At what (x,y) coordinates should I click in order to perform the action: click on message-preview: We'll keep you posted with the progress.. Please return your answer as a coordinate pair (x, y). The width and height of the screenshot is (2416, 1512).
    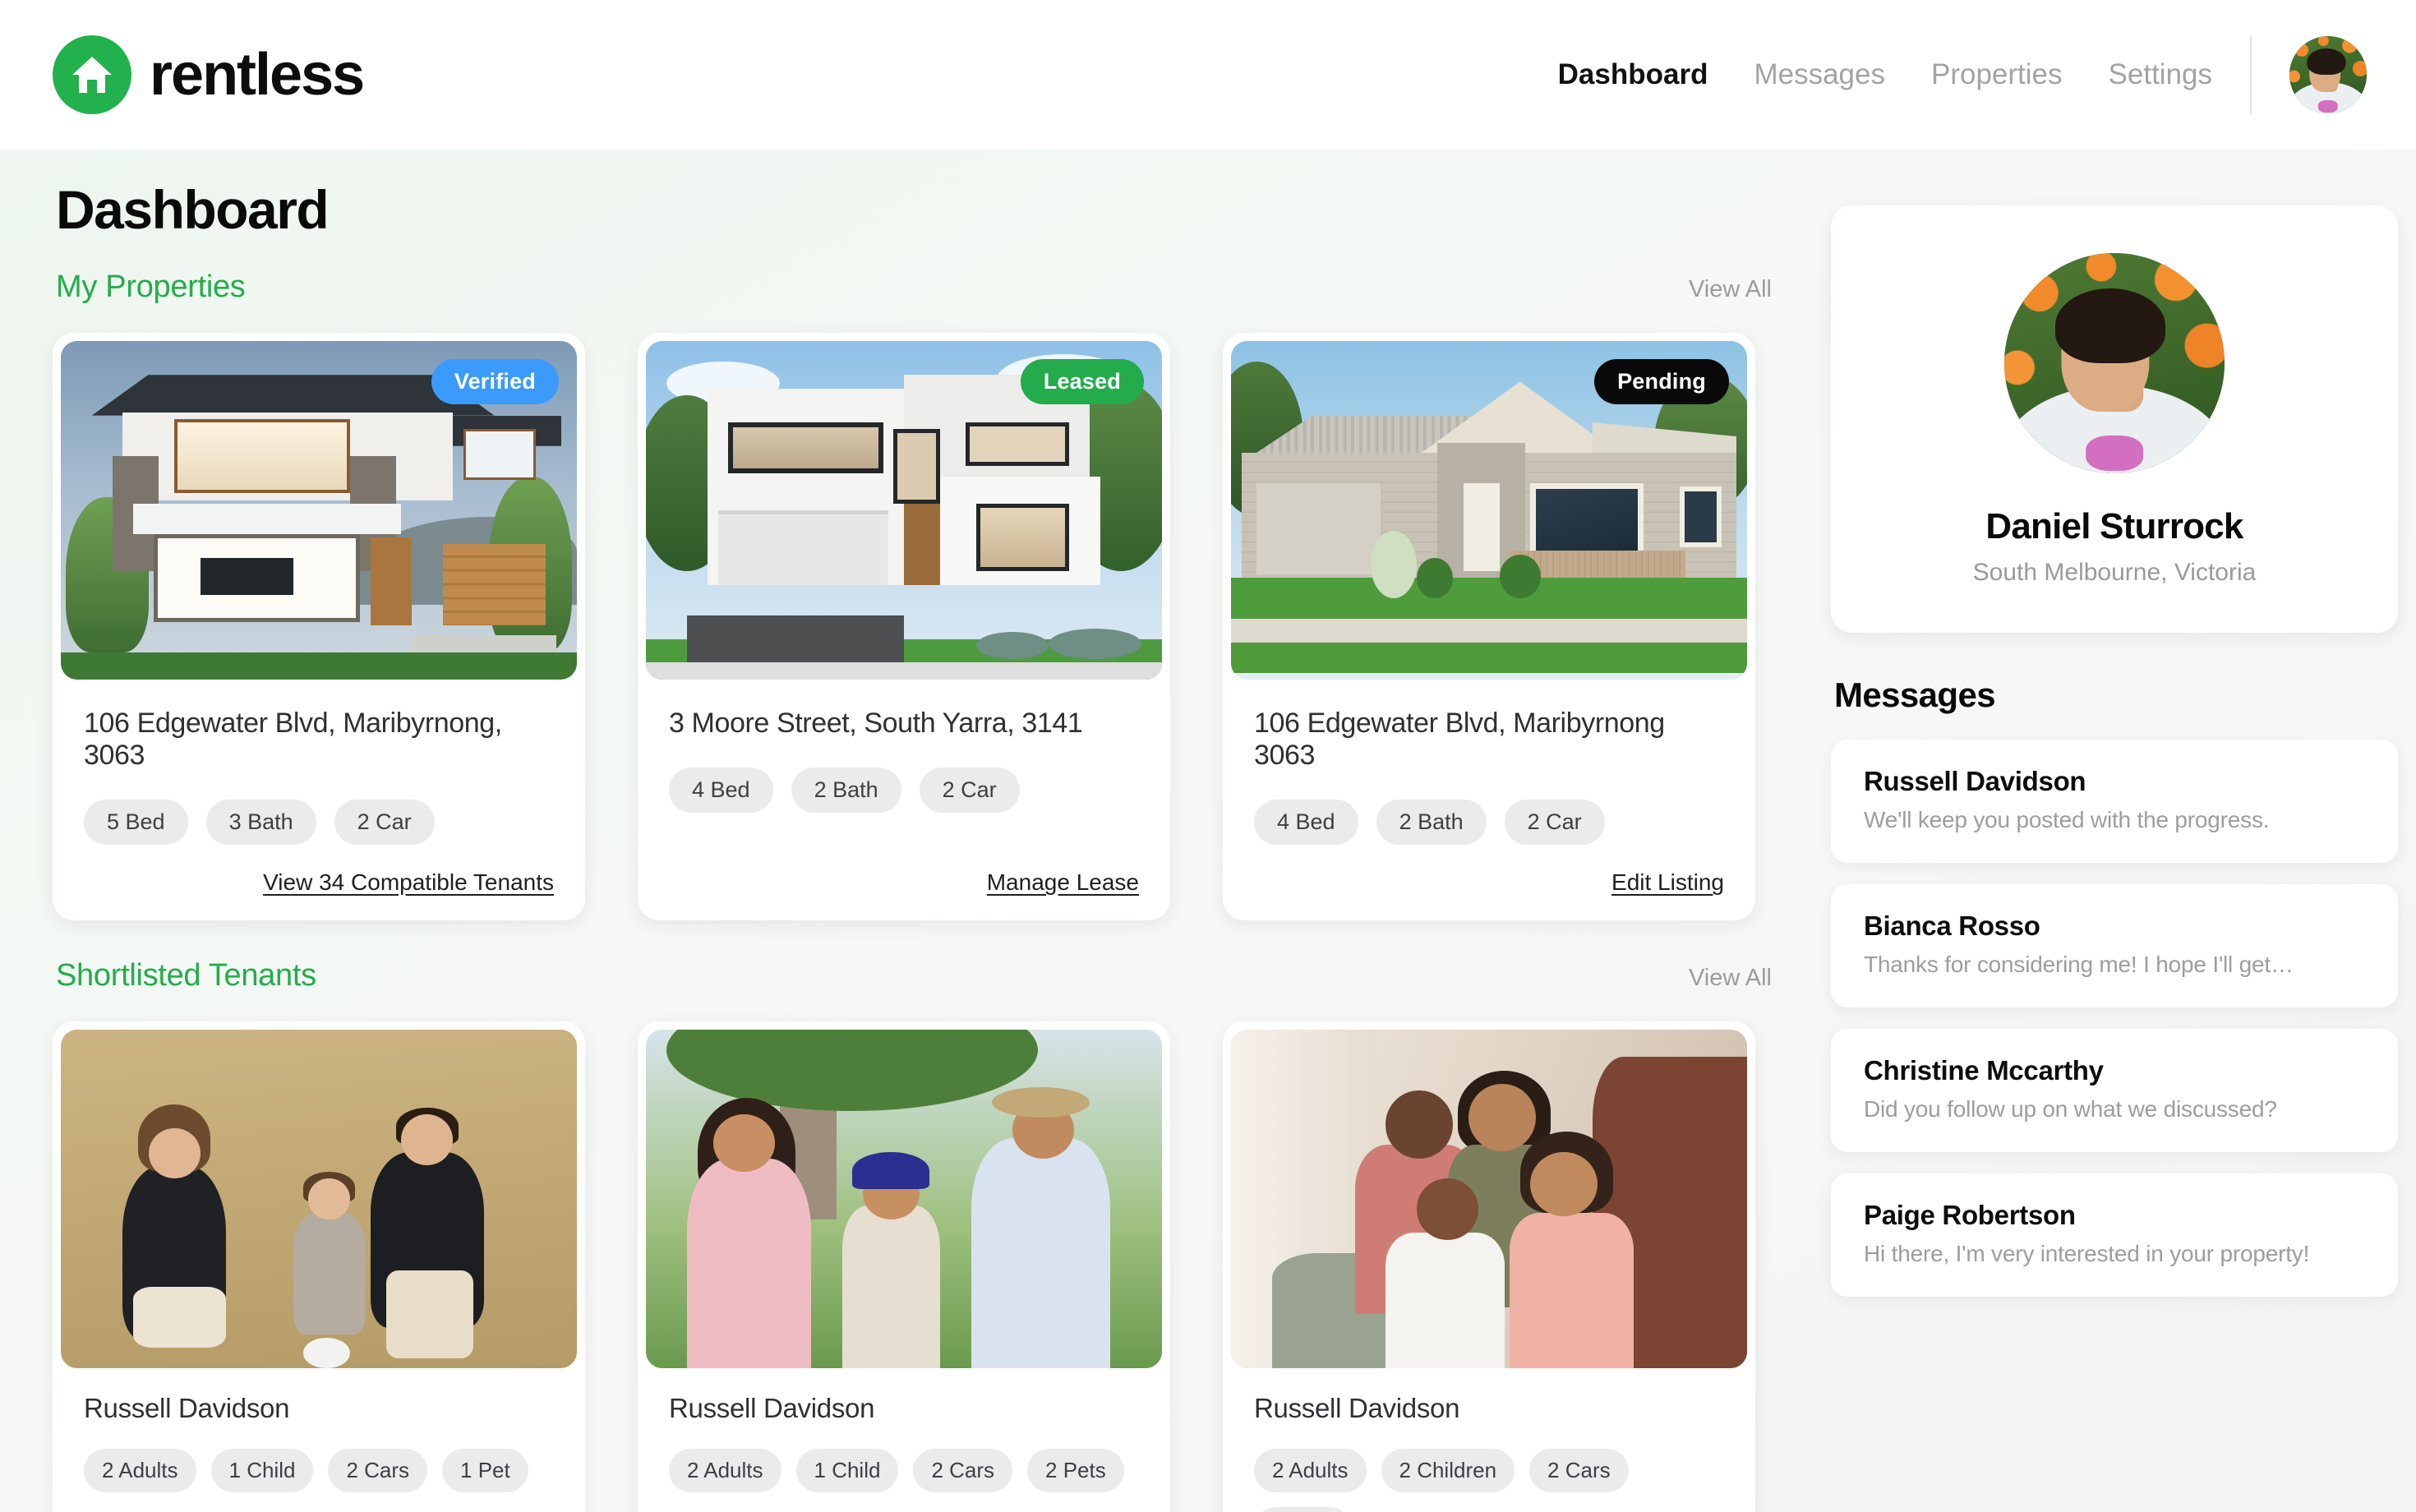
    Looking at the image, I should click on (2067, 820).